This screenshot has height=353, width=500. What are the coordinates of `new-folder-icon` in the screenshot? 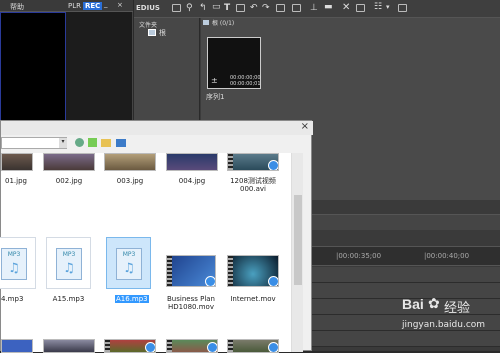 It's located at (106, 143).